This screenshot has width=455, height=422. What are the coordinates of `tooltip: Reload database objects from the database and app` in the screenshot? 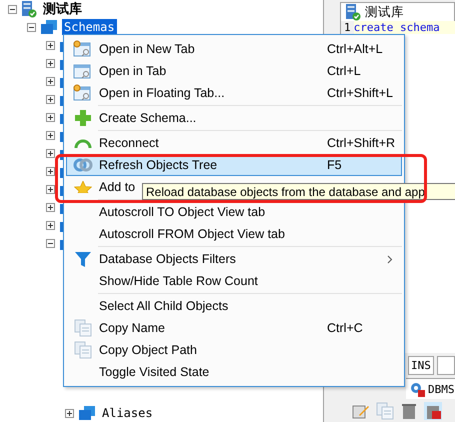 It's located at (298, 191).